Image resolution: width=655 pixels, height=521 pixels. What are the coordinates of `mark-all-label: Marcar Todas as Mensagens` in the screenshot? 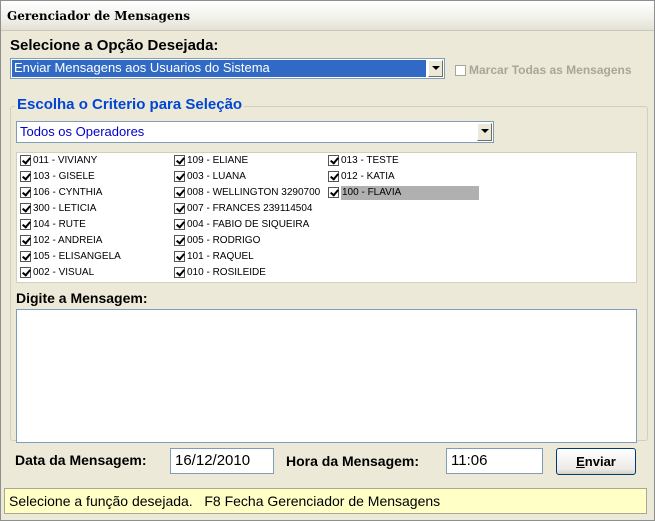 It's located at (550, 70).